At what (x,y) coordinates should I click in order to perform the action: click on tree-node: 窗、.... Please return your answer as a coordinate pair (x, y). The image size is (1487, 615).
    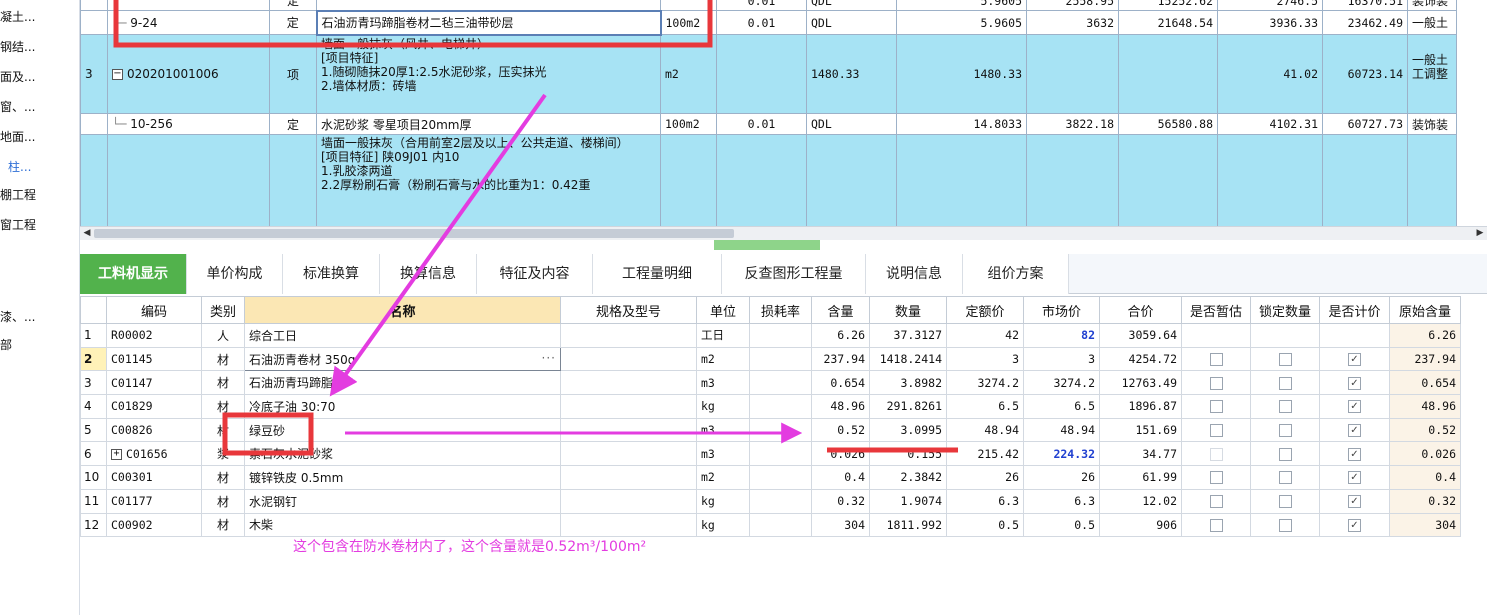
    Looking at the image, I should click on (39, 107).